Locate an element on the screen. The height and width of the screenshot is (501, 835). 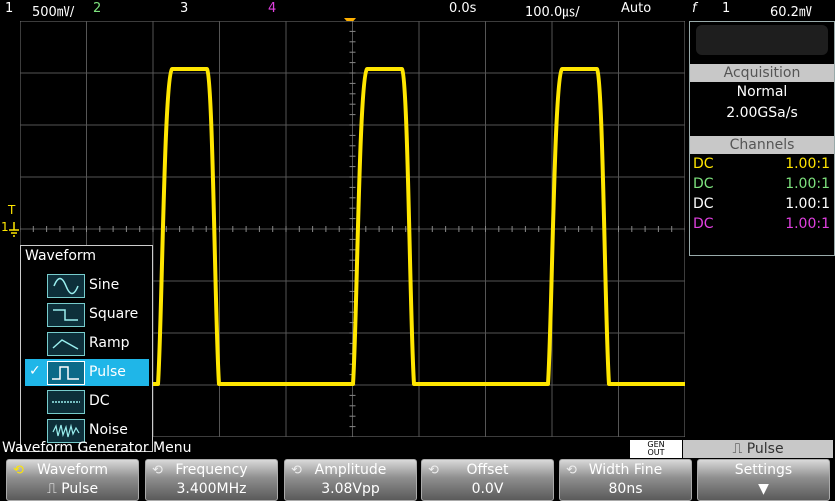
gen-out-indicator: GEN OUT is located at coordinates (656, 449).